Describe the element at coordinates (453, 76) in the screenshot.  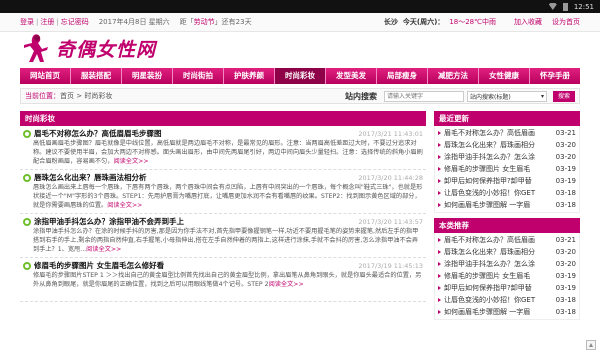
I see `nav-item-diet: 减肥方法` at that location.